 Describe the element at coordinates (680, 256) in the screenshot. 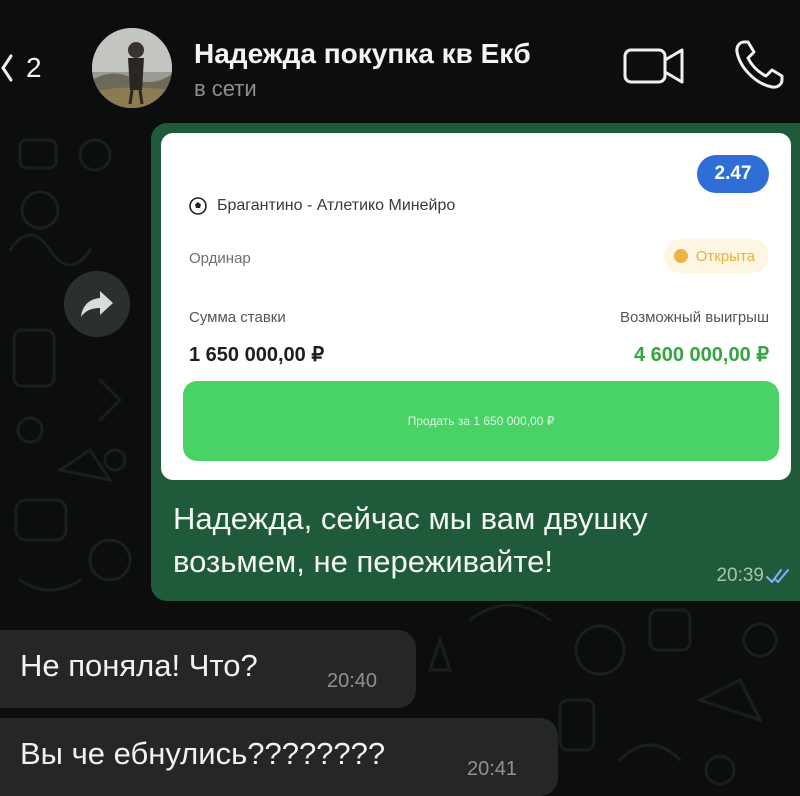

I see `status-dot-icon` at that location.